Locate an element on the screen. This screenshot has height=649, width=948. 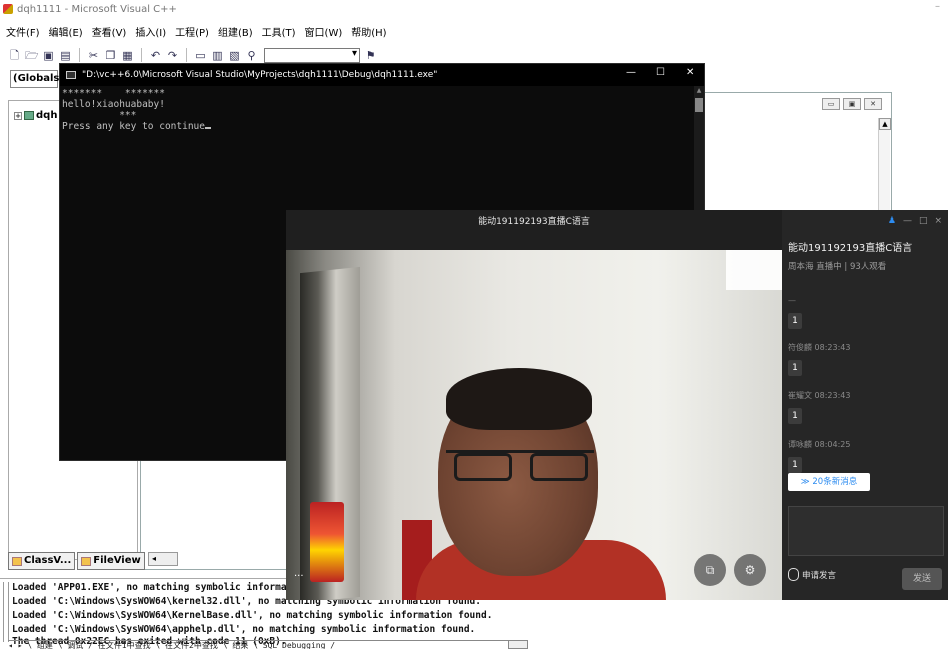
menu-help: 帮助(H) is located at coordinates (368, 31).